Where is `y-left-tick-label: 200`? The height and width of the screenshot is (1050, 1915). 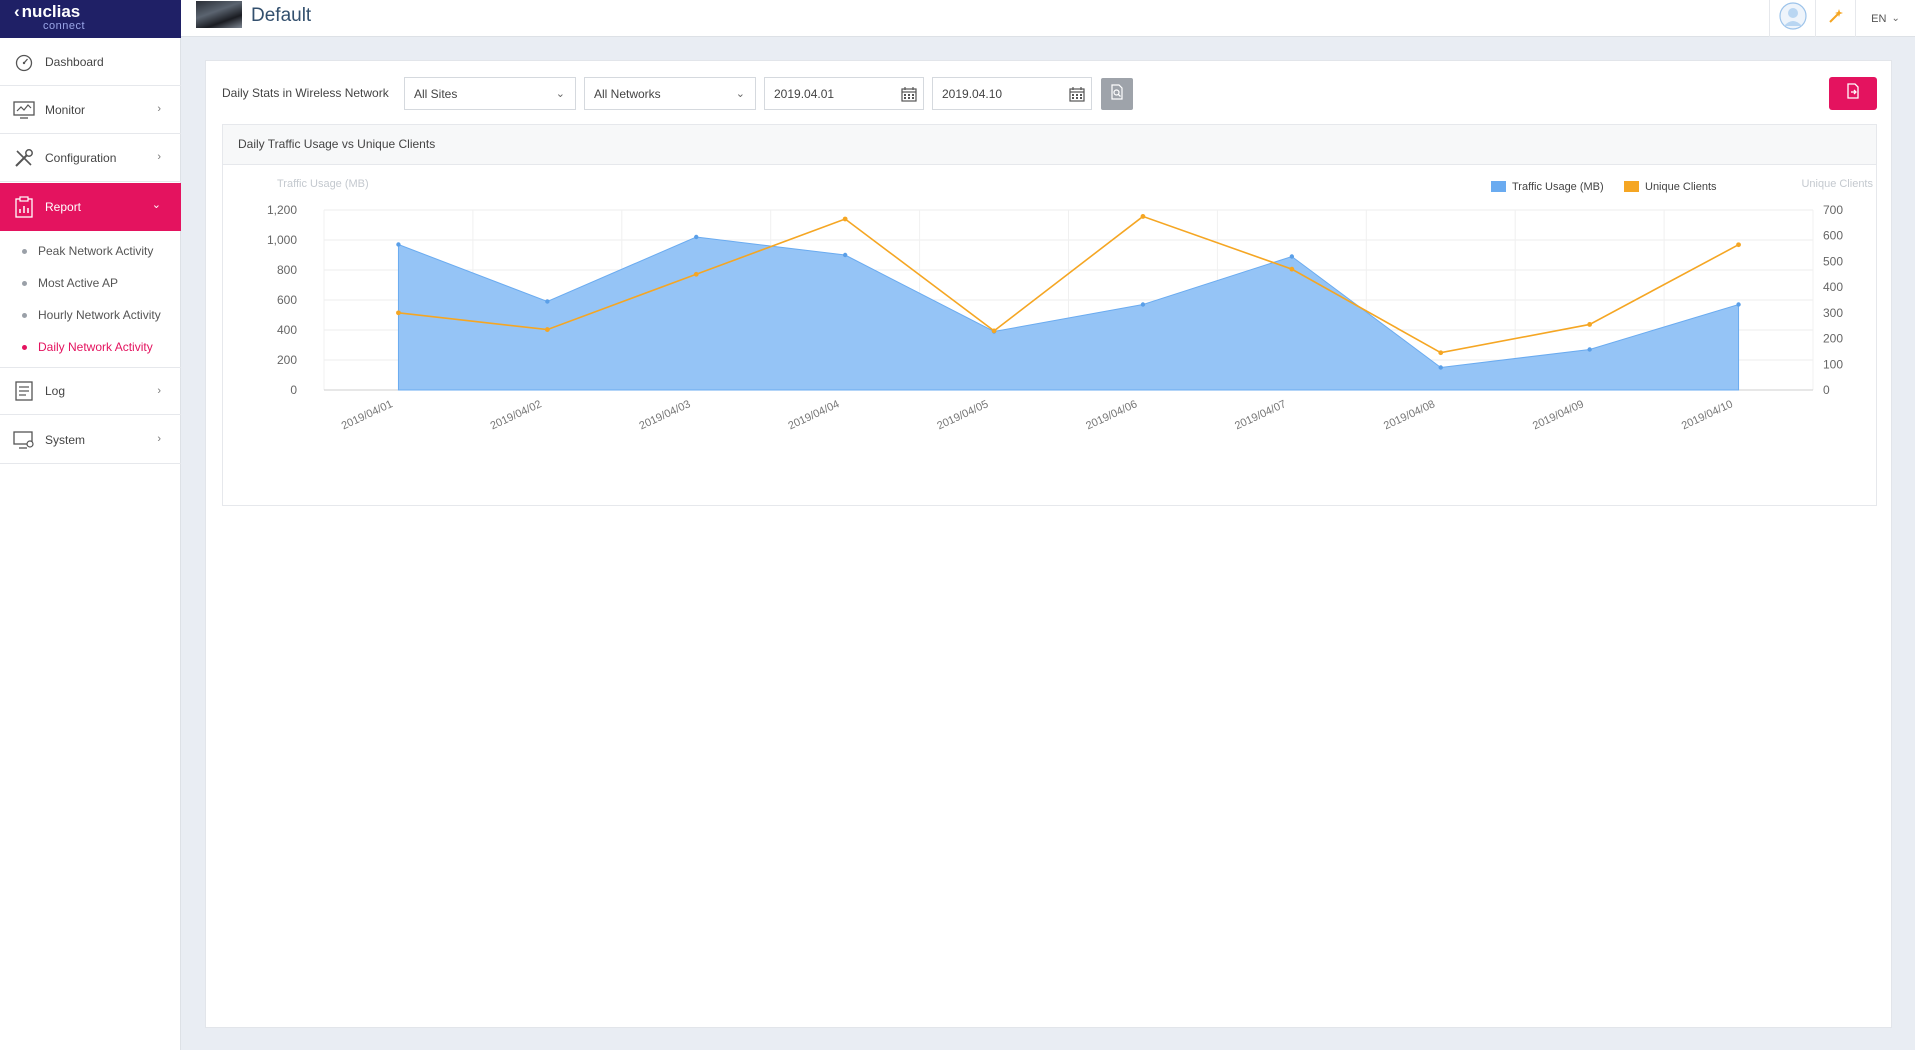
y-left-tick-label: 200 is located at coordinates (287, 360).